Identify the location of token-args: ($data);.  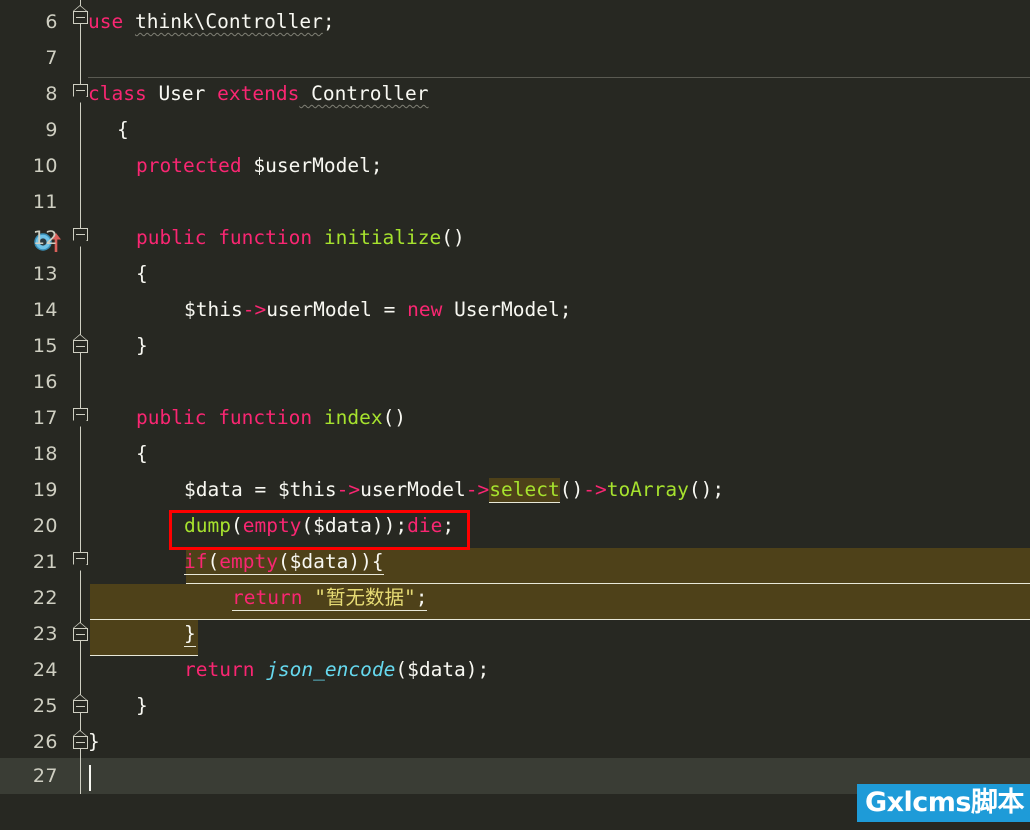
(442, 669).